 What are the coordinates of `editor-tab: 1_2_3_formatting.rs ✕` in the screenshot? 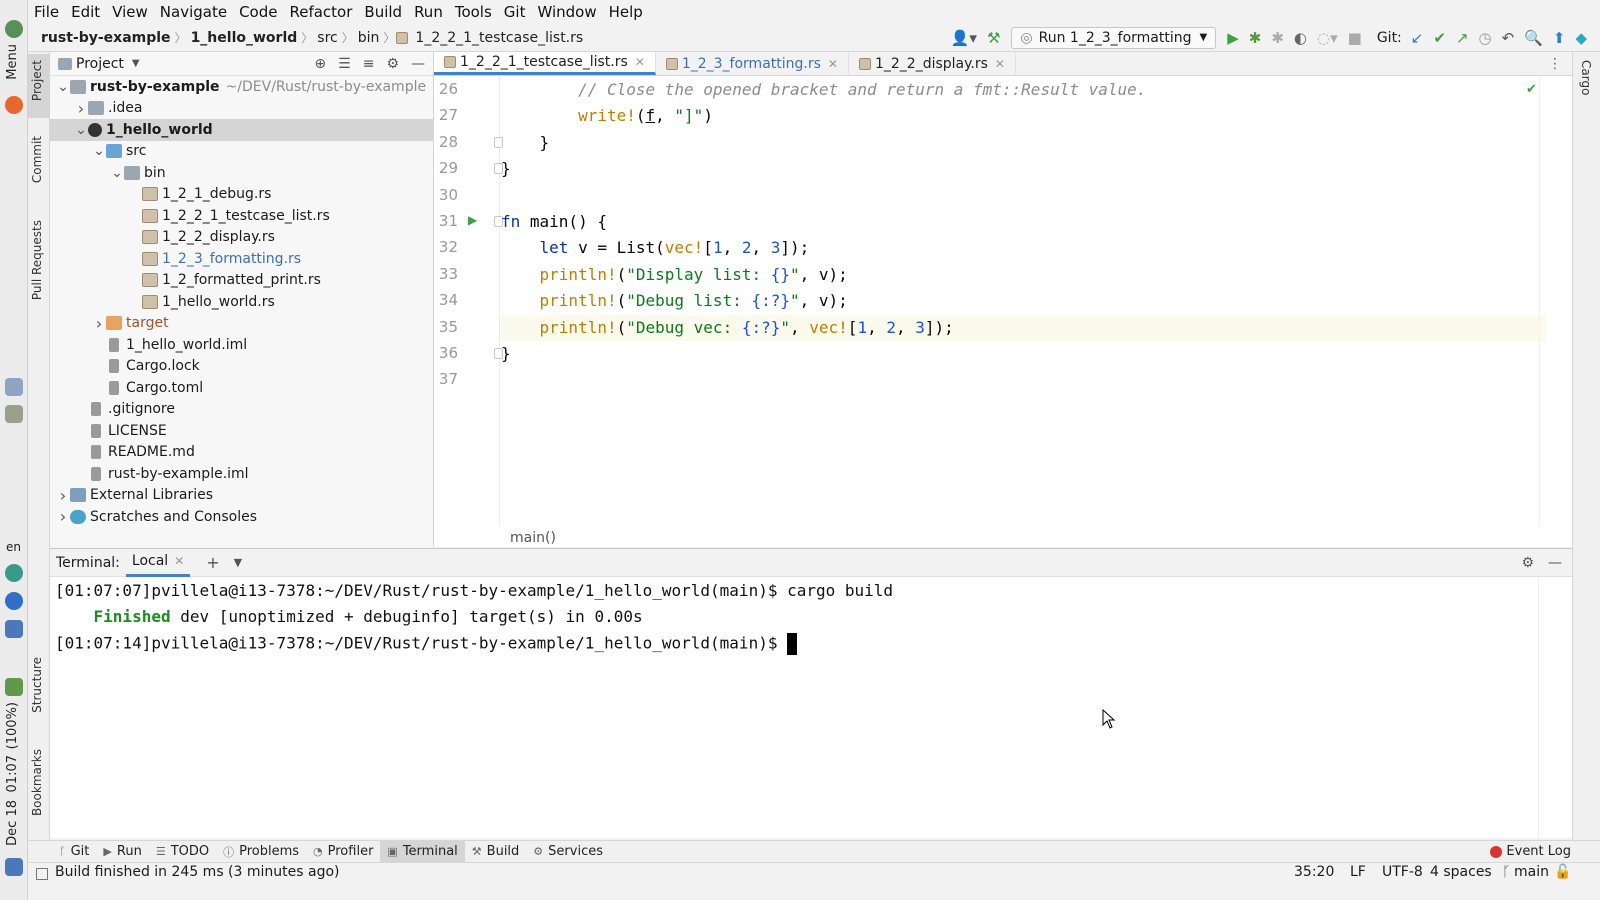 It's located at (752, 63).